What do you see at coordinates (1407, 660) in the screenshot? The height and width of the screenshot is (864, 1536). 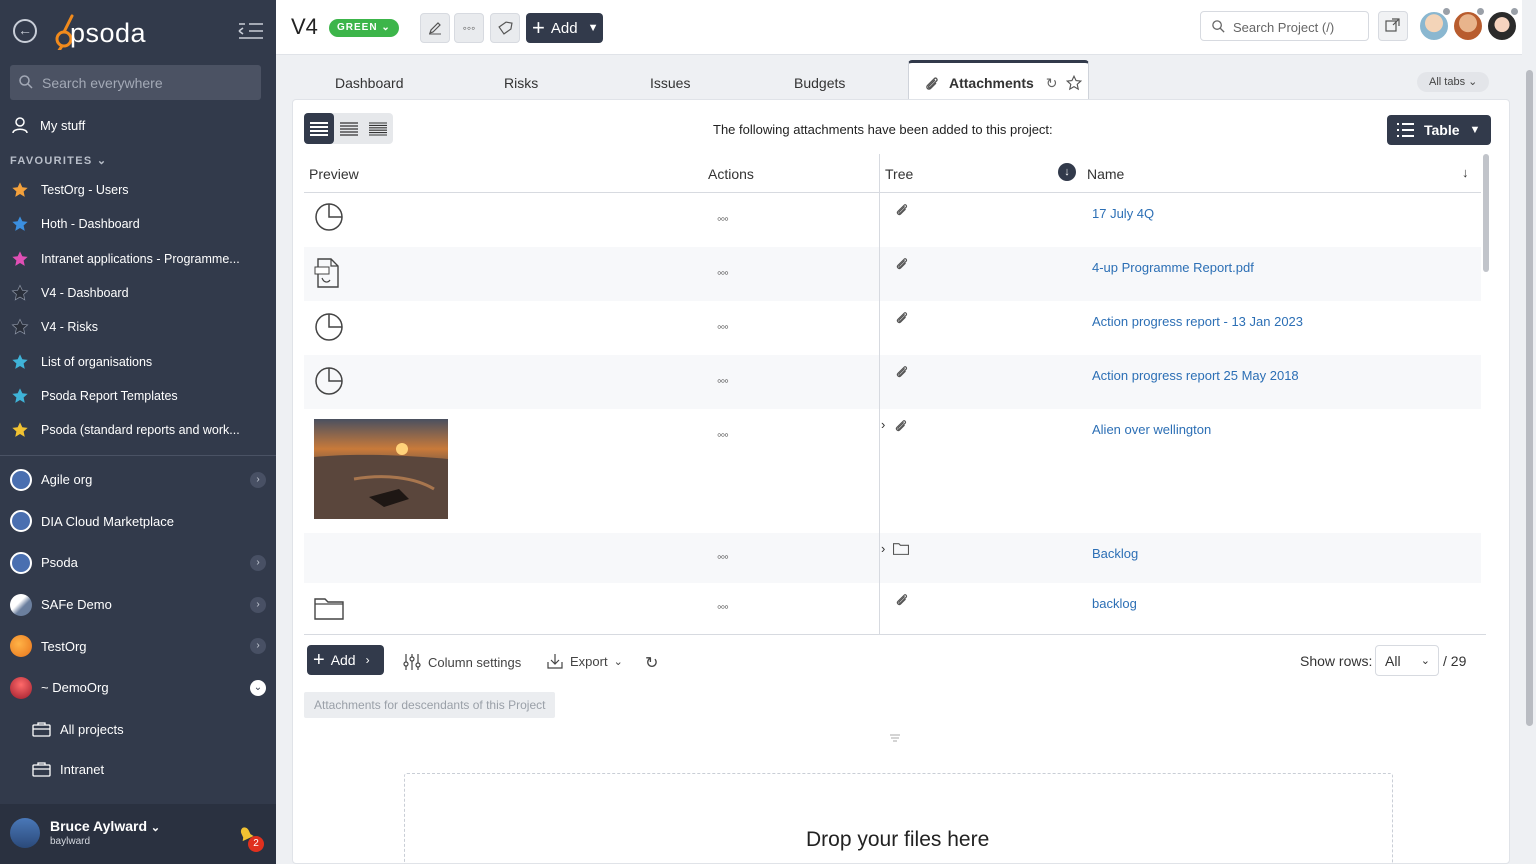 I see `show-rows-select: All ⌄` at bounding box center [1407, 660].